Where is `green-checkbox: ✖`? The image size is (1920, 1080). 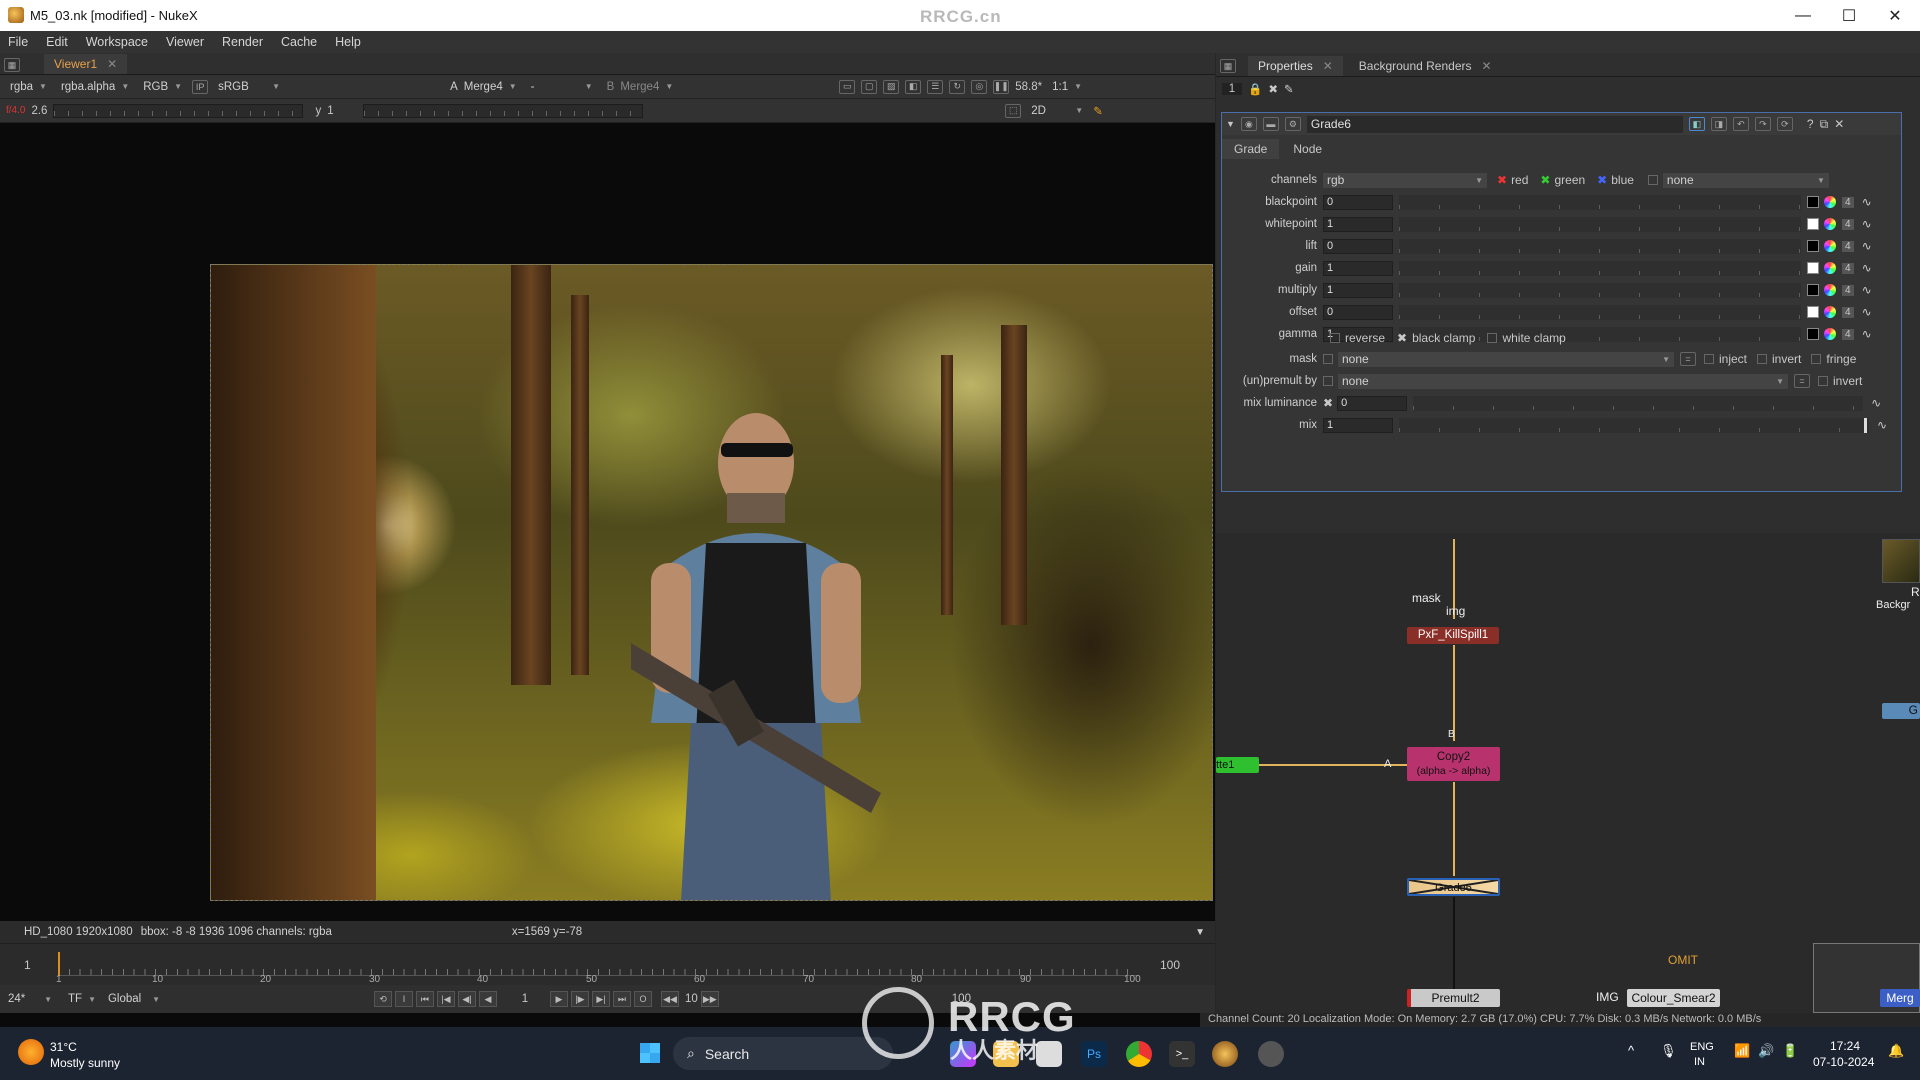 green-checkbox: ✖ is located at coordinates (1545, 180).